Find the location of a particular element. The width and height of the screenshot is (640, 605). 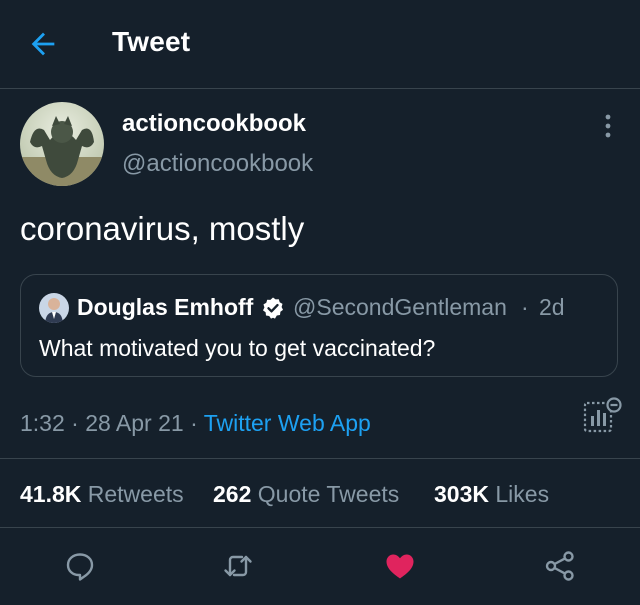

retweet-icon is located at coordinates (238, 566).